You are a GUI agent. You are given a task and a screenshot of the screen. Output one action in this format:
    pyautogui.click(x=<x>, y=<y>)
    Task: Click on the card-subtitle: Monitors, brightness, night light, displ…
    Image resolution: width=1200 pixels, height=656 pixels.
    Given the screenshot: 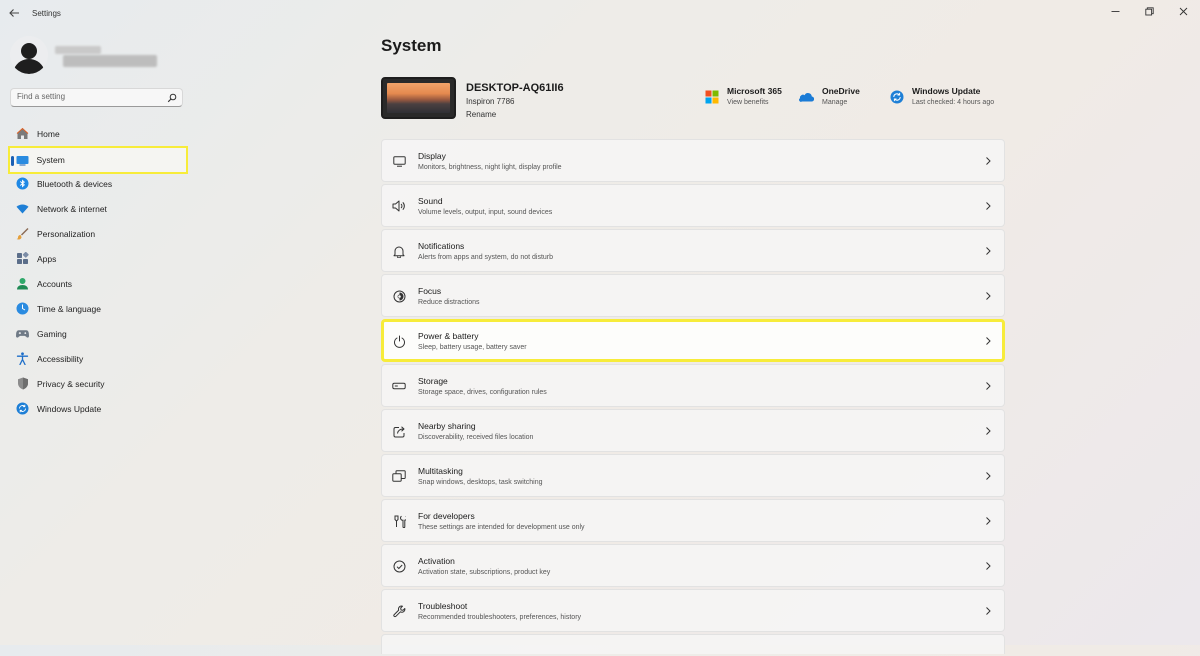 What is the action you would take?
    pyautogui.click(x=490, y=167)
    